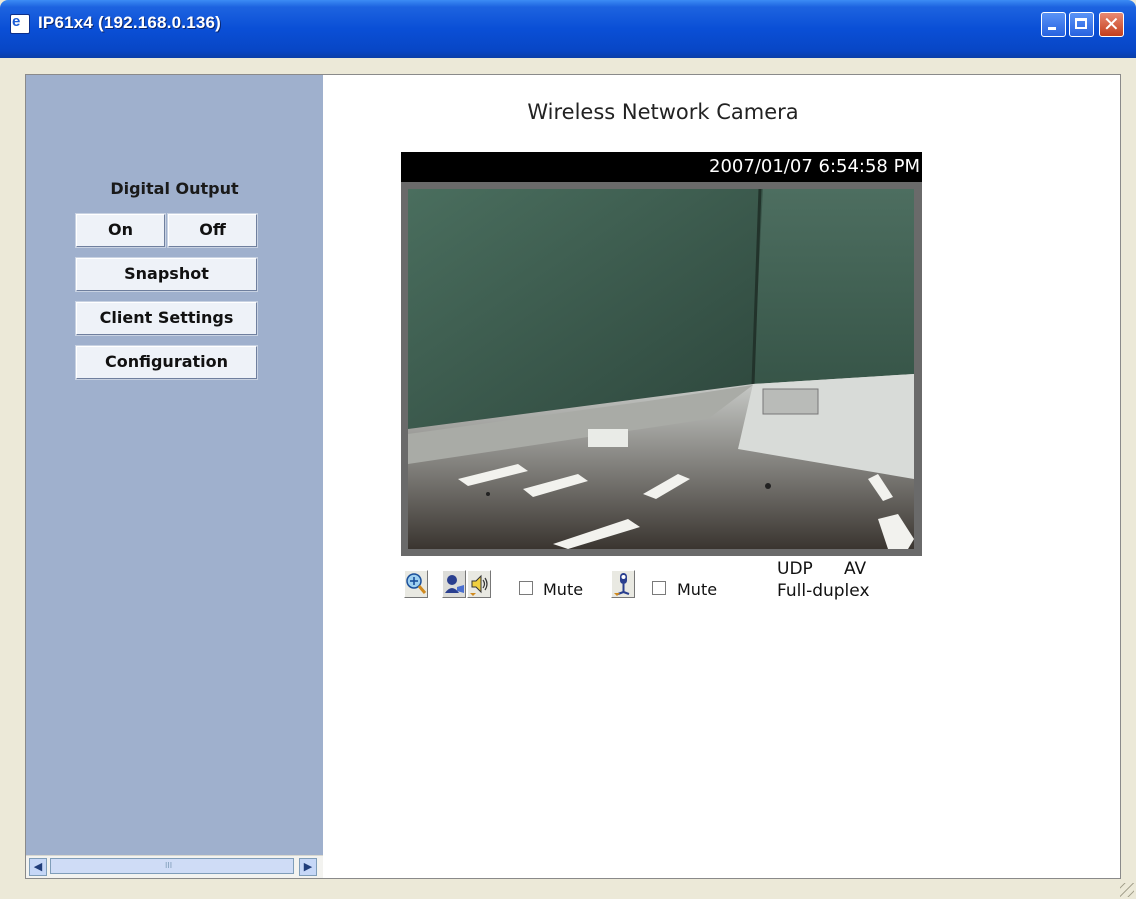 This screenshot has height=899, width=1136. What do you see at coordinates (169, 865) in the screenshot?
I see `scrollbar-grip: III` at bounding box center [169, 865].